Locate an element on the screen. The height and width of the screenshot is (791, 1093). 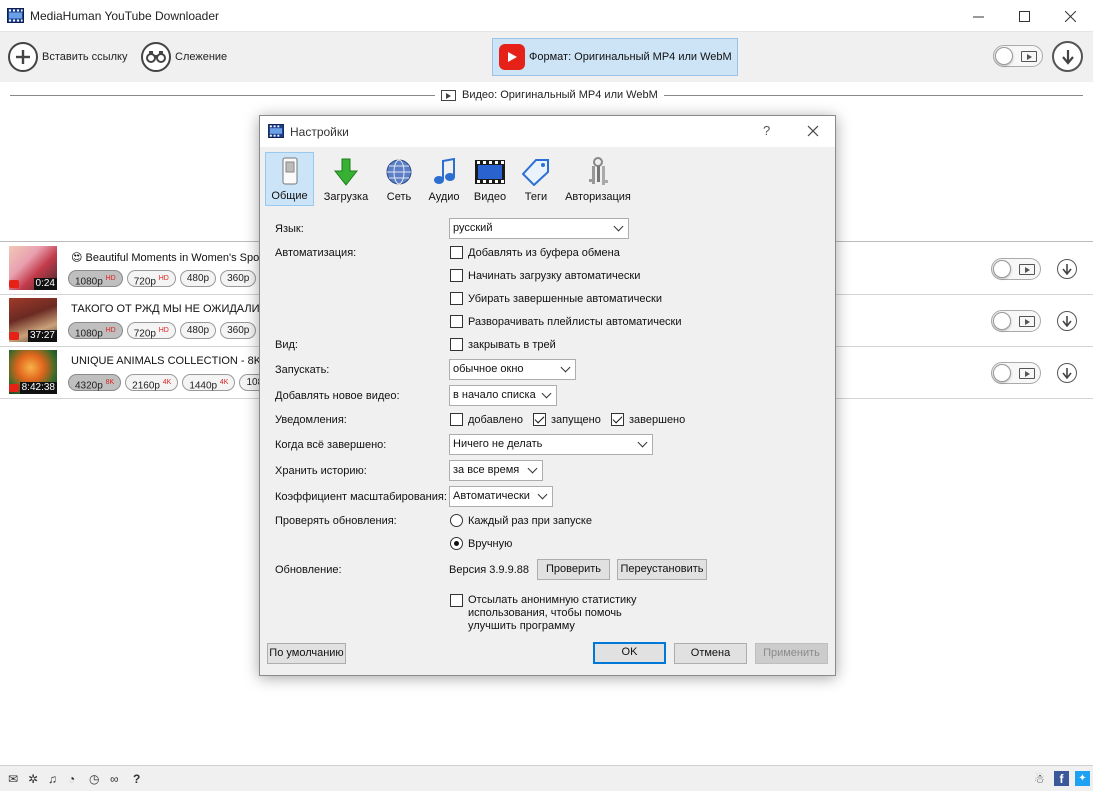
check-on-start-radio: Каждый раз при запуске is located at coordinates (521, 520).